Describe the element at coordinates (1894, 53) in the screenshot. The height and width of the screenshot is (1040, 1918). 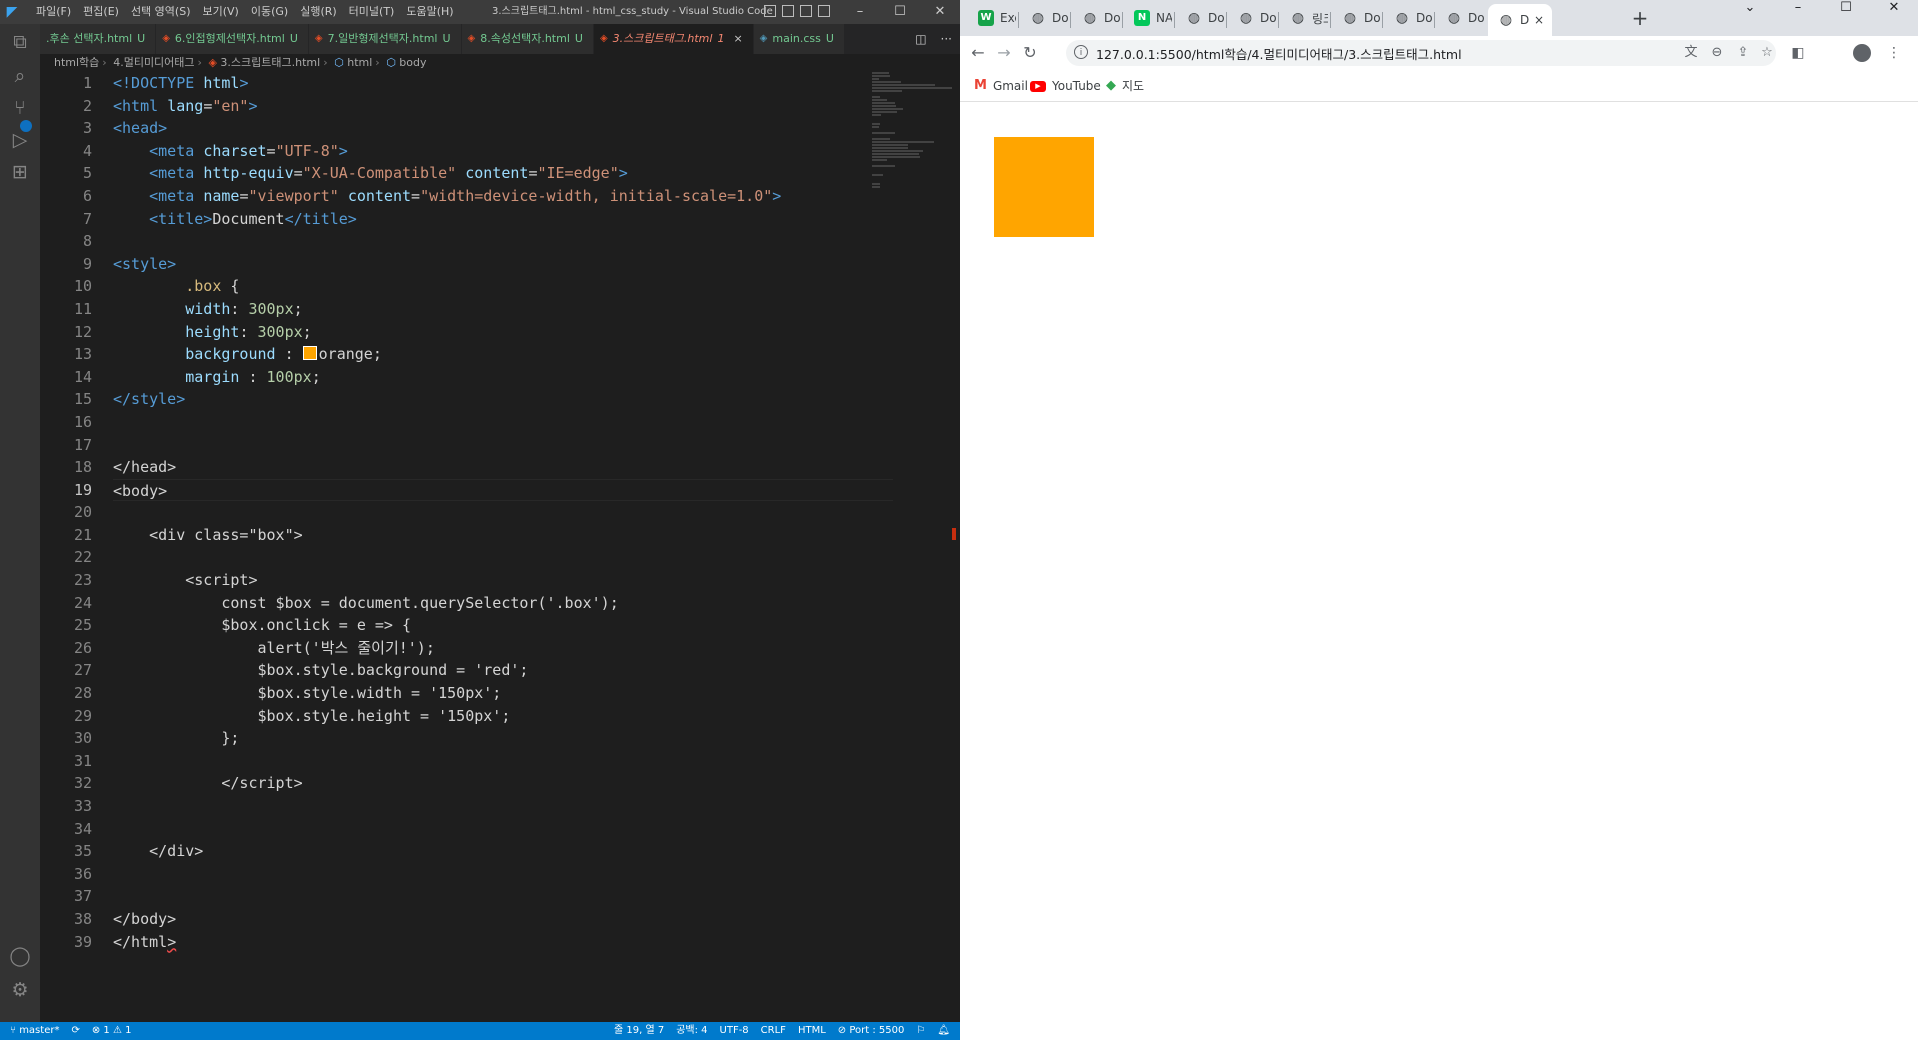
I see `menu-kebab-icon: ⋮` at that location.